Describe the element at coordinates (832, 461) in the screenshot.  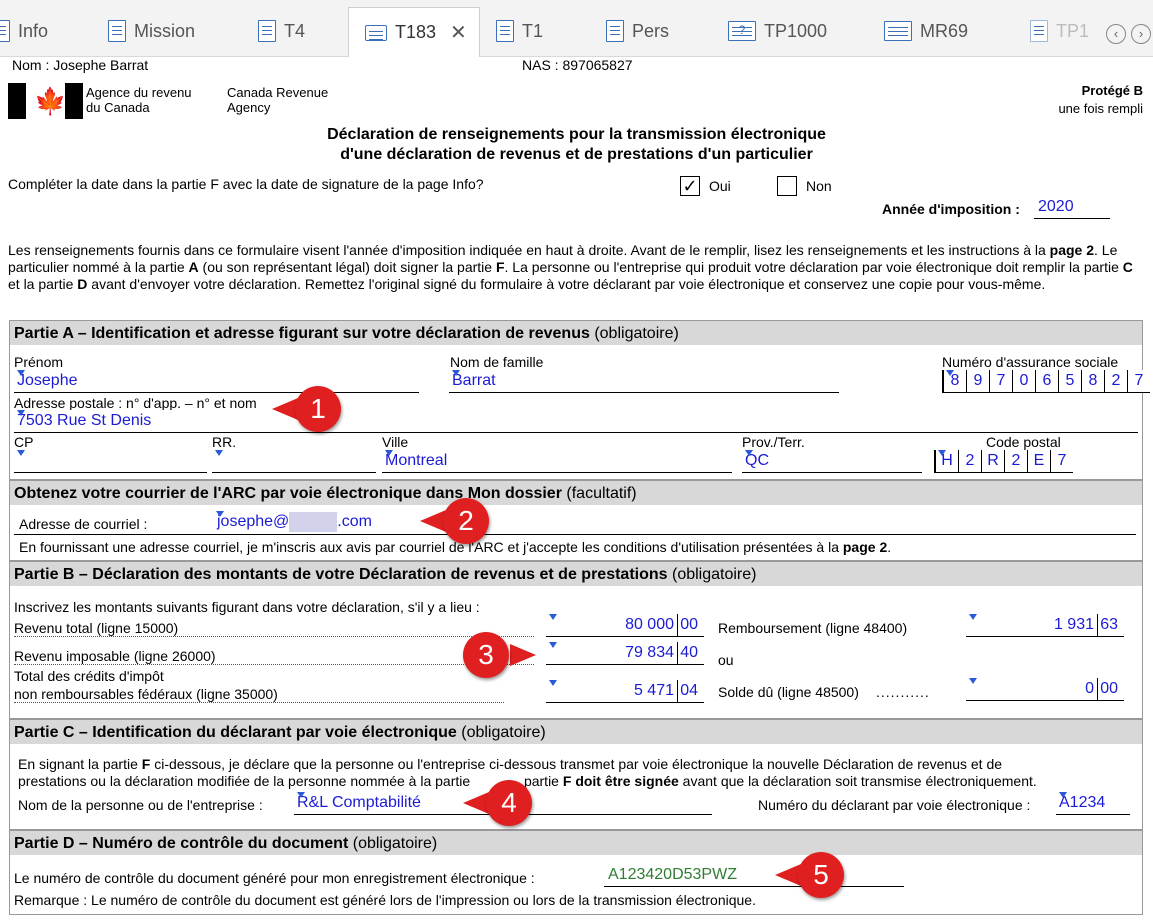
I see `prov-field: QC` at that location.